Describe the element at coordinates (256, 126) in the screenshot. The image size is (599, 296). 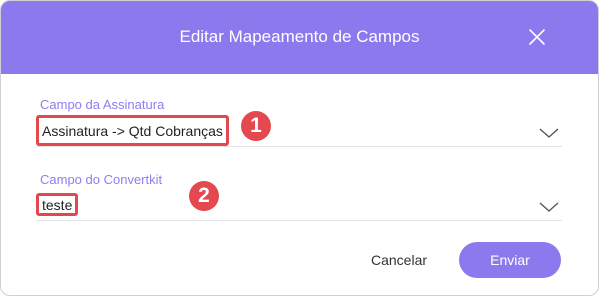
I see `annotation-badge-1: 1` at that location.